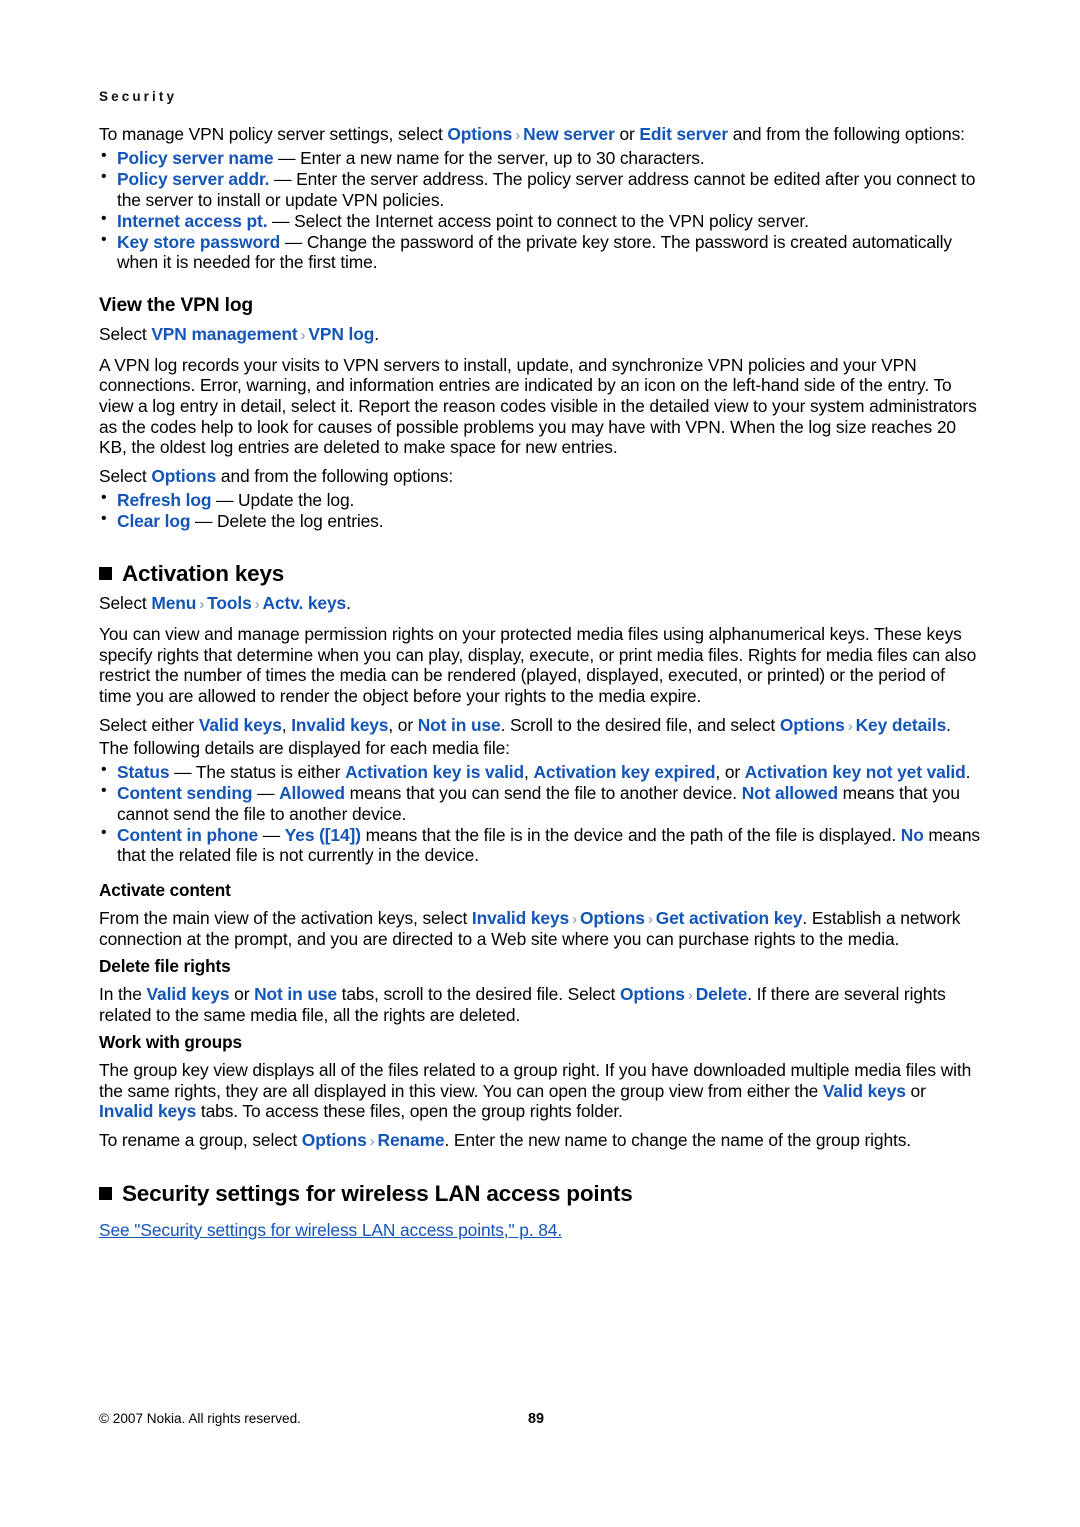 The image size is (1080, 1527). What do you see at coordinates (198, 242) in the screenshot?
I see `option-term: Key store password` at bounding box center [198, 242].